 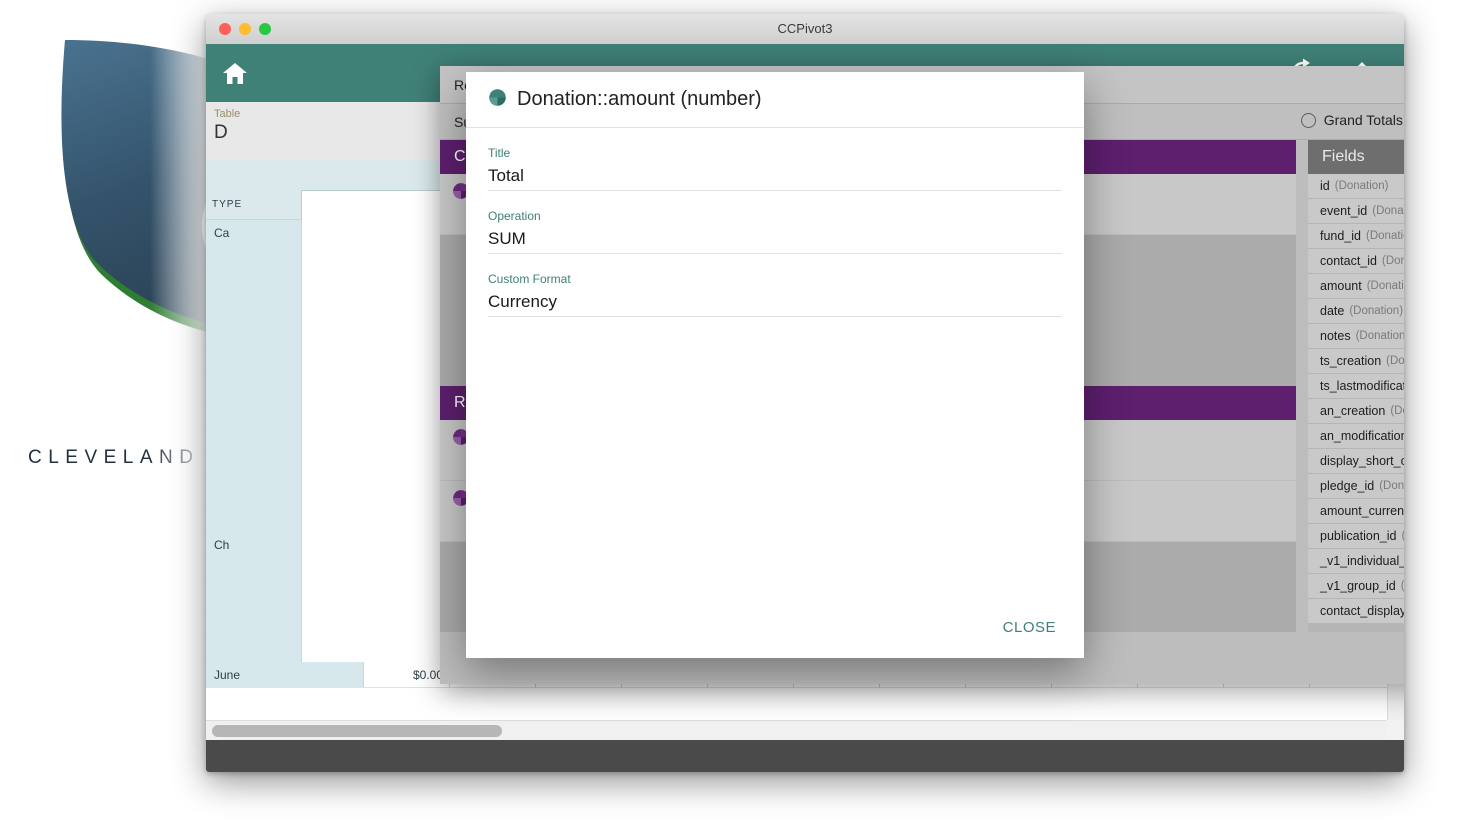 I want to click on window-footer, so click(x=805, y=756).